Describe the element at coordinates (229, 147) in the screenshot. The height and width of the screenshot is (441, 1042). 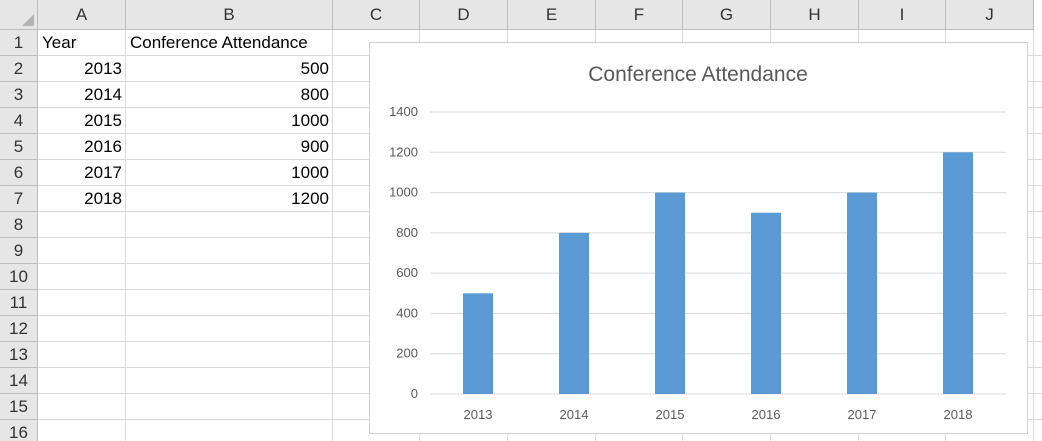
I see `cell-B5: 900` at that location.